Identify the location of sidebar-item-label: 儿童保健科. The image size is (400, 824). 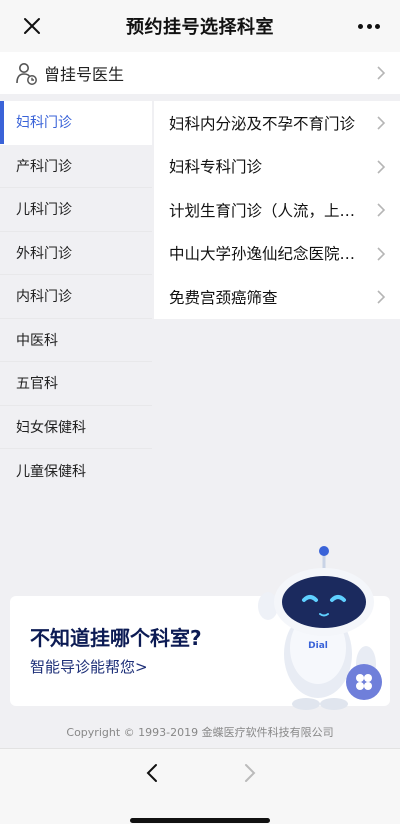
(51, 471).